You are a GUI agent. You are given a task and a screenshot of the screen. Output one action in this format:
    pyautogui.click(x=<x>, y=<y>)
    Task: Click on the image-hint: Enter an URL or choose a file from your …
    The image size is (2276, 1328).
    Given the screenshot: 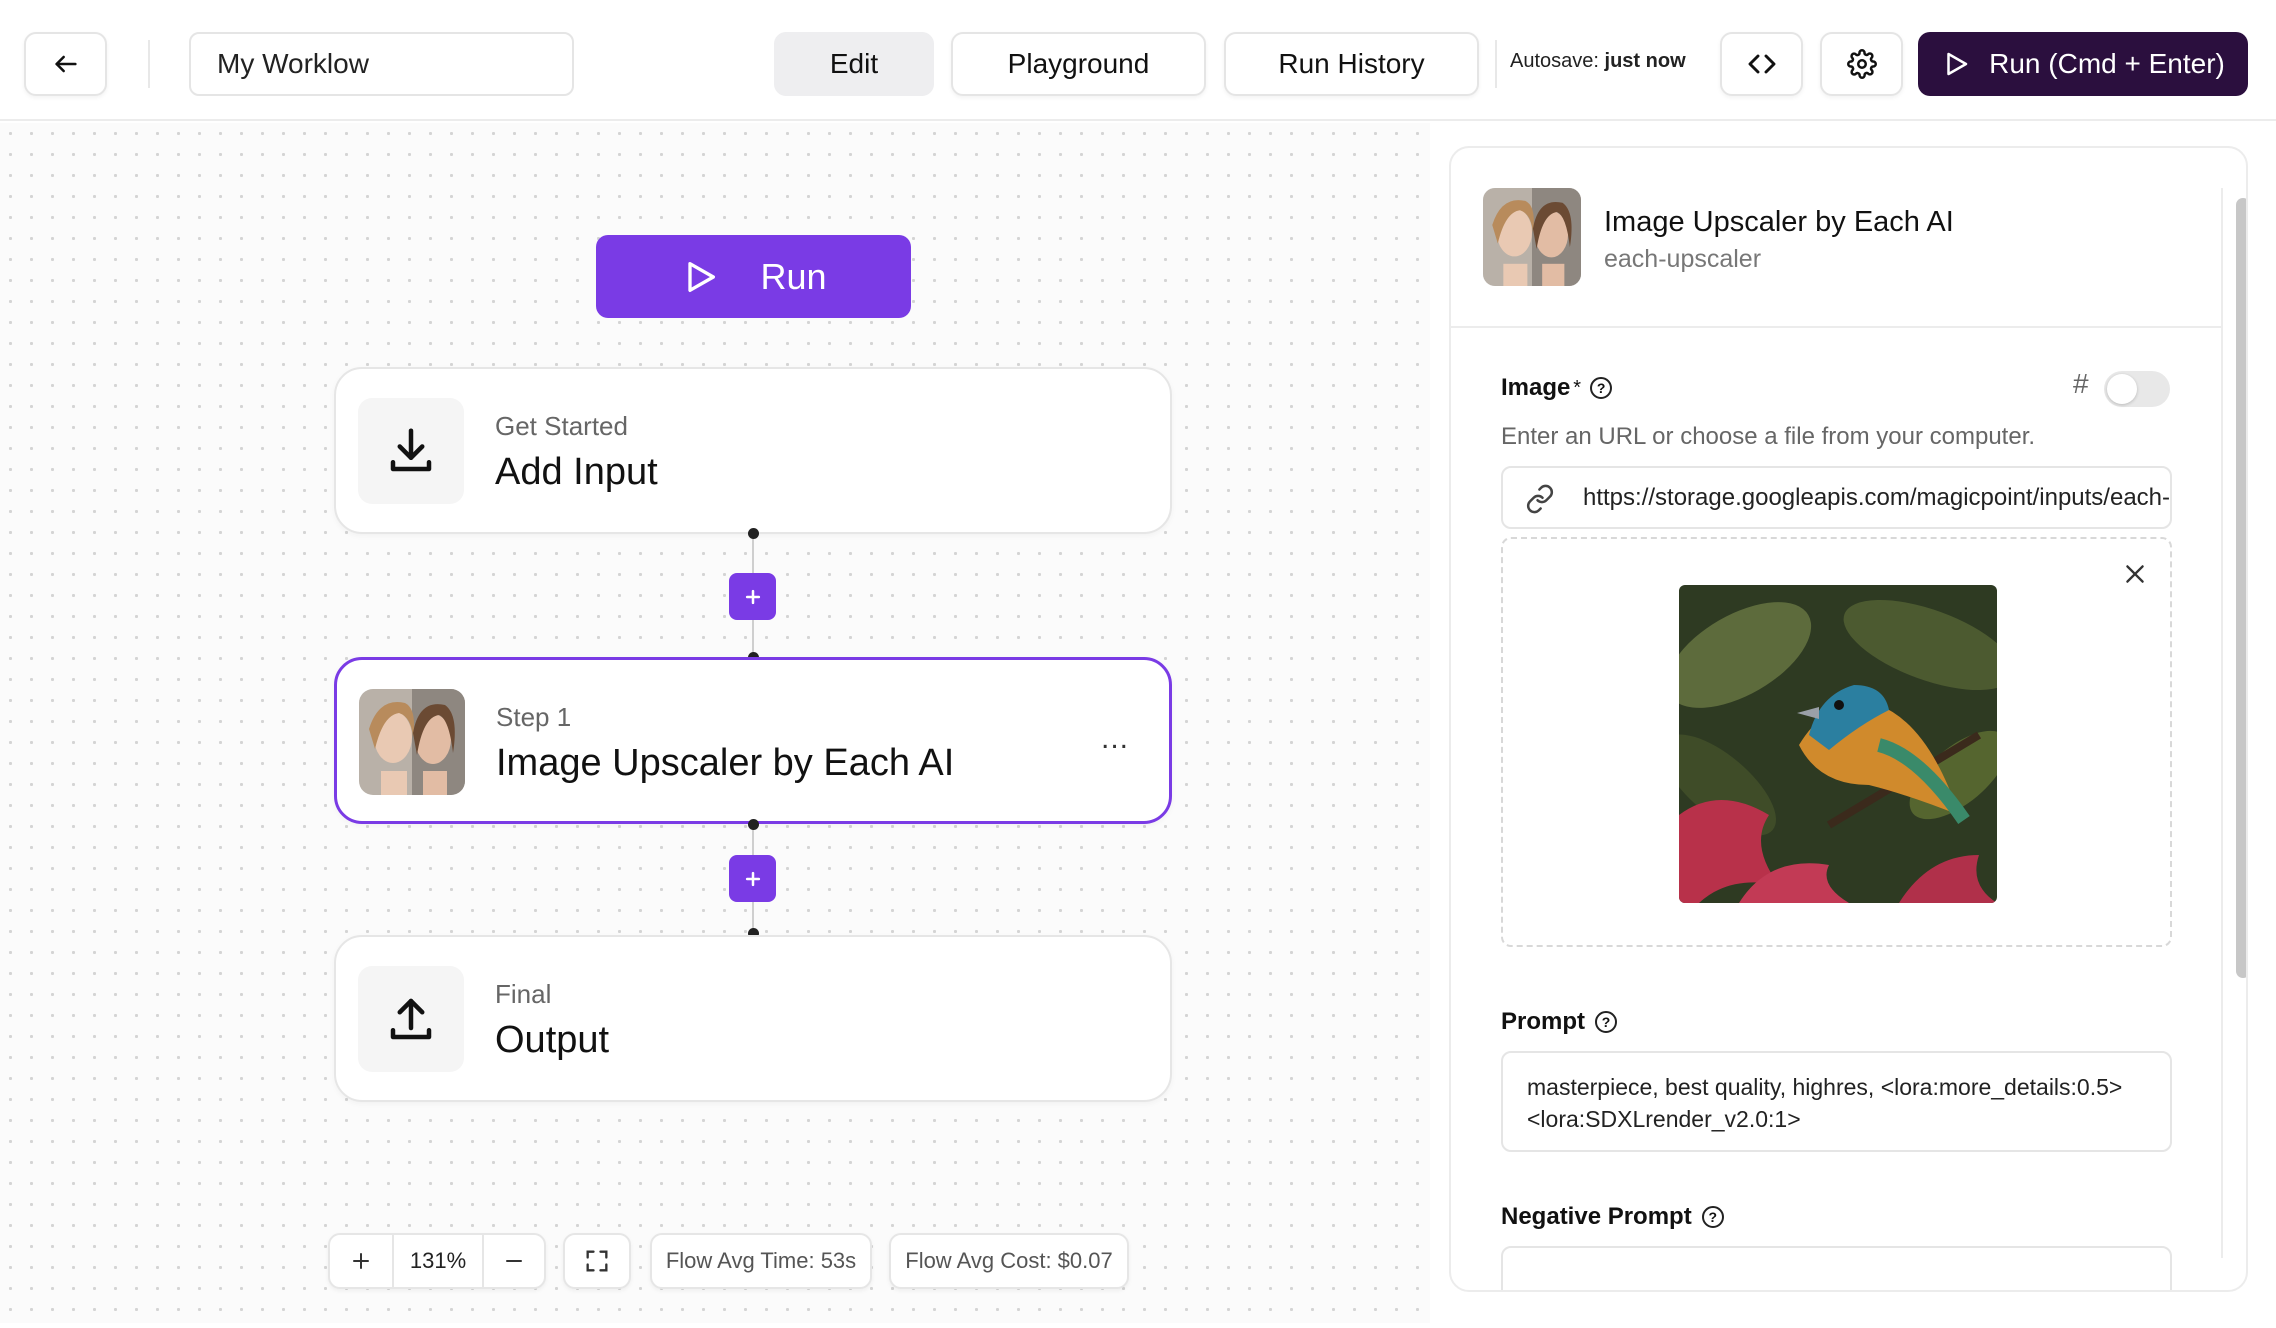 What is the action you would take?
    pyautogui.click(x=1768, y=436)
    